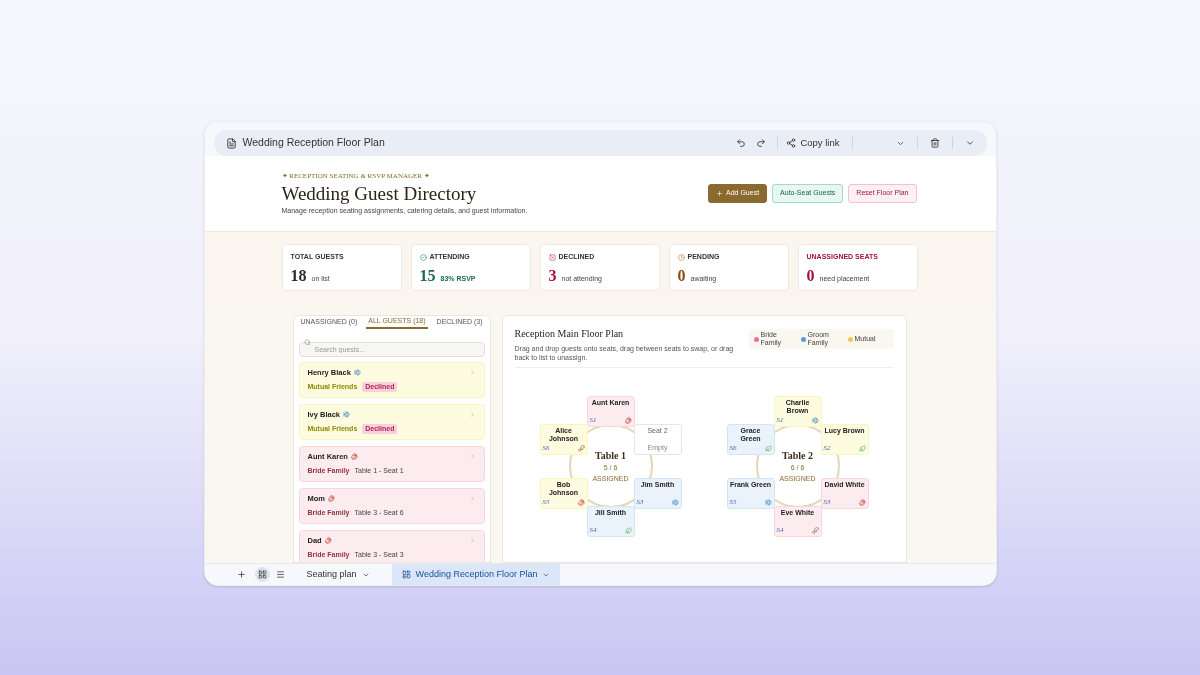 Image resolution: width=1200 pixels, height=675 pixels. I want to click on menu-icon, so click(280, 574).